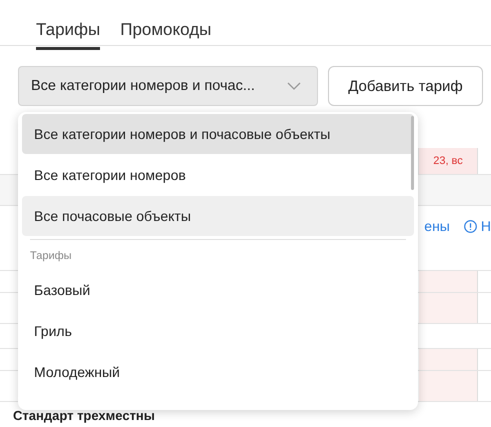 The height and width of the screenshot is (427, 491). What do you see at coordinates (51, 257) in the screenshot?
I see `group-label: Тарифы` at bounding box center [51, 257].